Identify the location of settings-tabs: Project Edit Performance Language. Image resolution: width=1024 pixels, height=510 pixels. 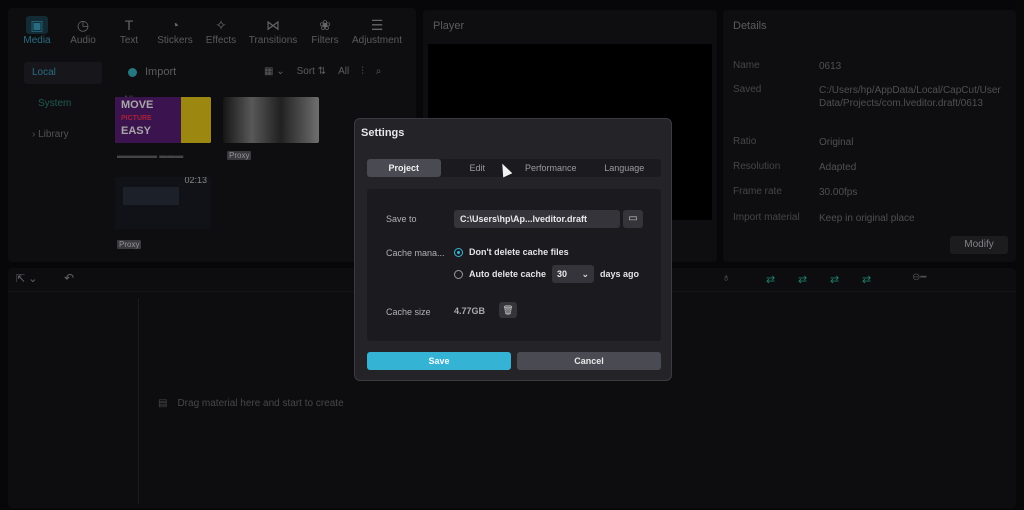
(514, 168).